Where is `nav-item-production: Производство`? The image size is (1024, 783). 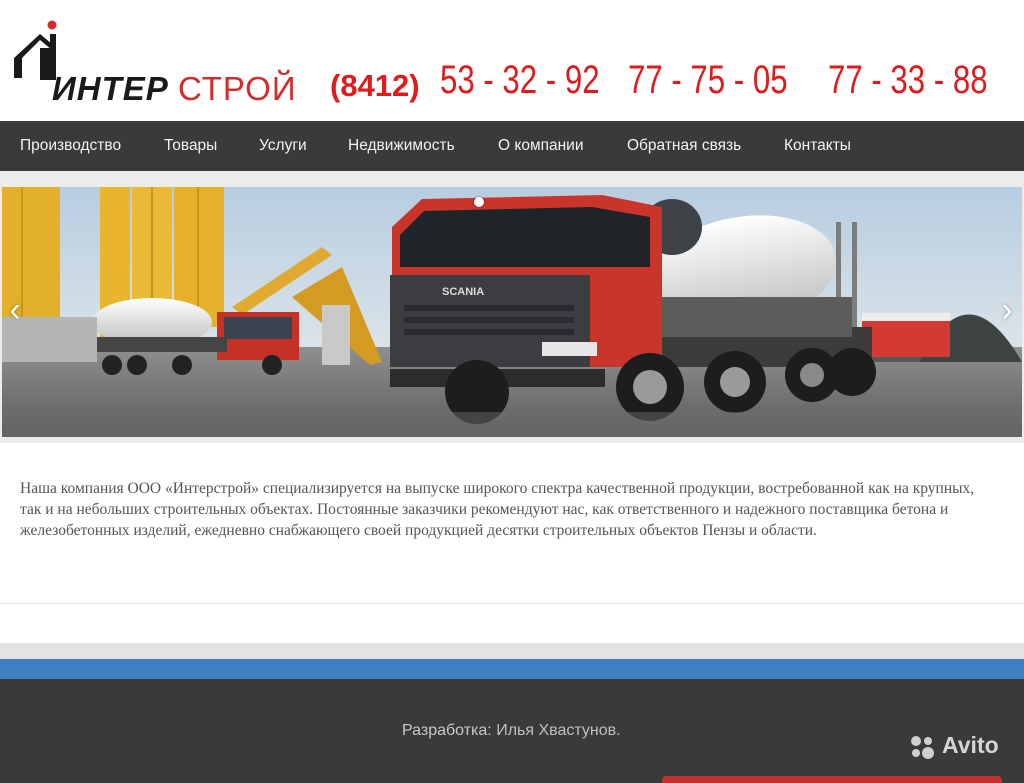
nav-item-production: Производство is located at coordinates (70, 146).